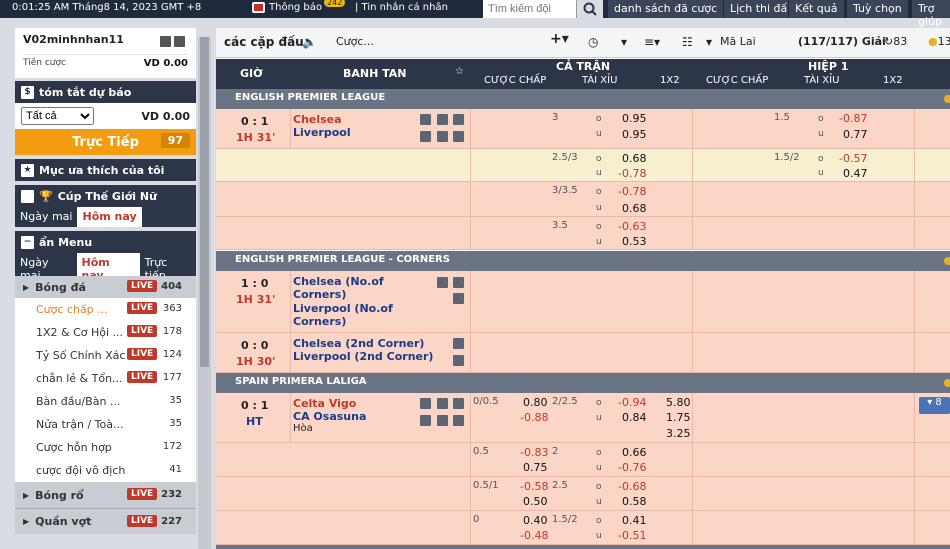 The width and height of the screenshot is (950, 549). What do you see at coordinates (299, 6) in the screenshot?
I see `notice-link: Thông báo 242` at bounding box center [299, 6].